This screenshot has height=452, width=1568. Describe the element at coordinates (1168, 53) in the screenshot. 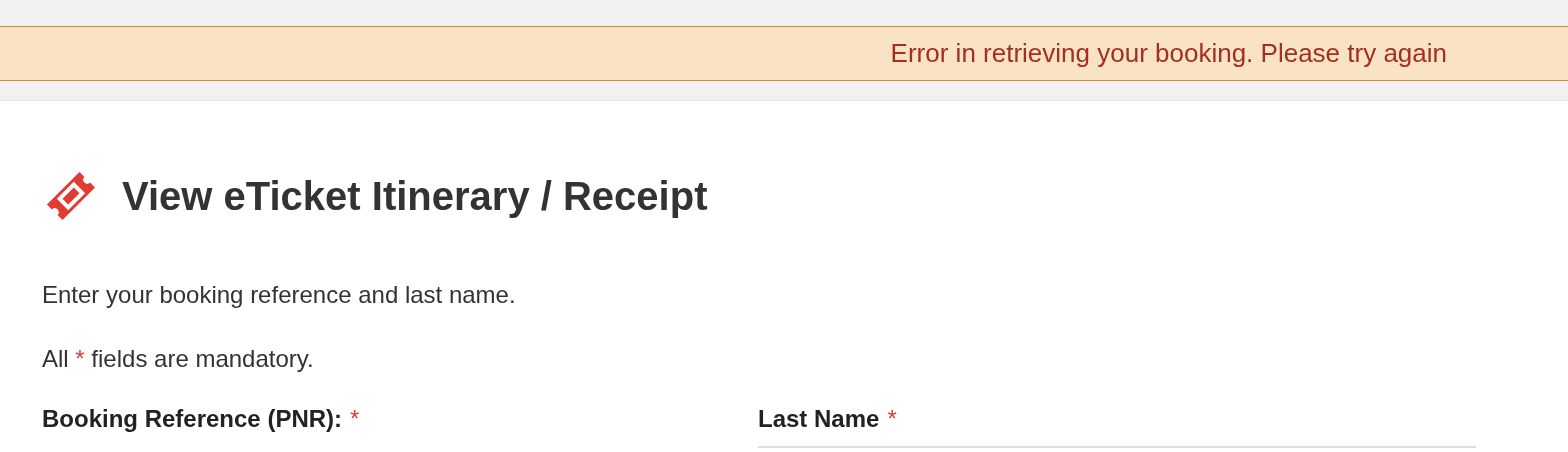

I see `error-message: Error in retrieving your booking. Please try again` at that location.